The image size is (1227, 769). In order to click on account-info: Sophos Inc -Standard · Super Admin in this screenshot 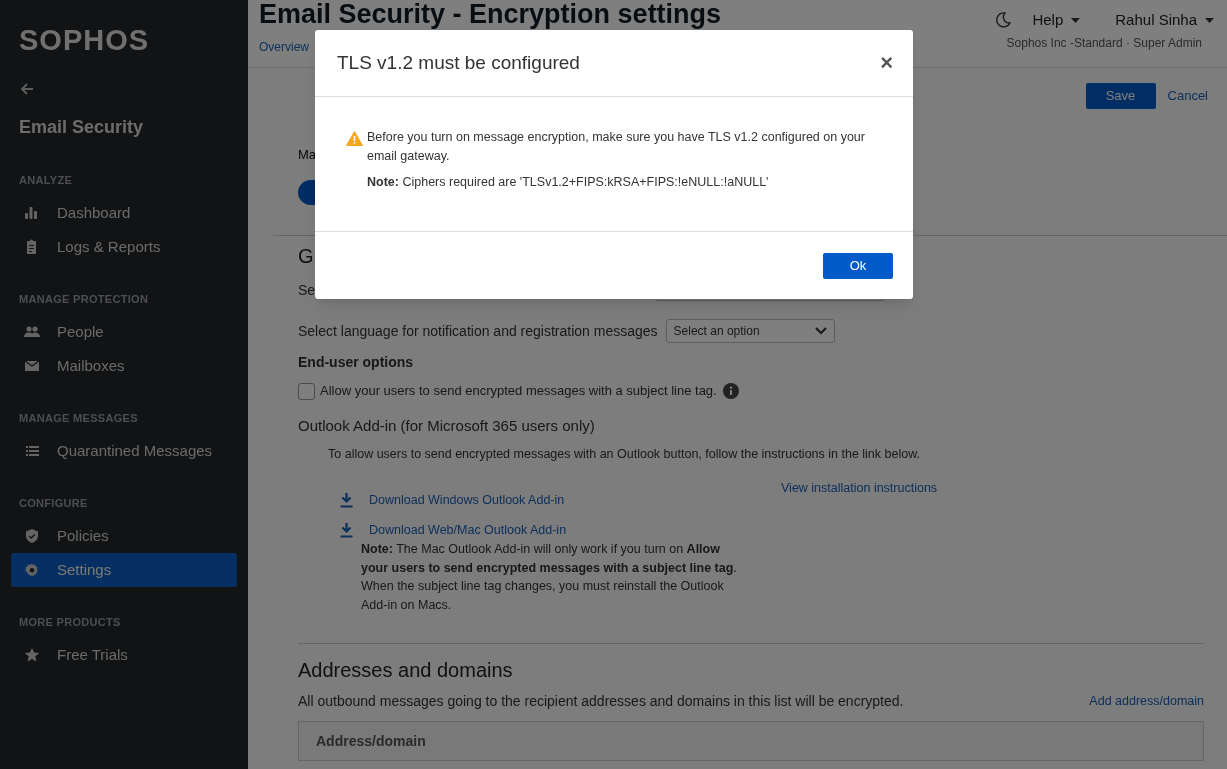, I will do `click(1104, 43)`.